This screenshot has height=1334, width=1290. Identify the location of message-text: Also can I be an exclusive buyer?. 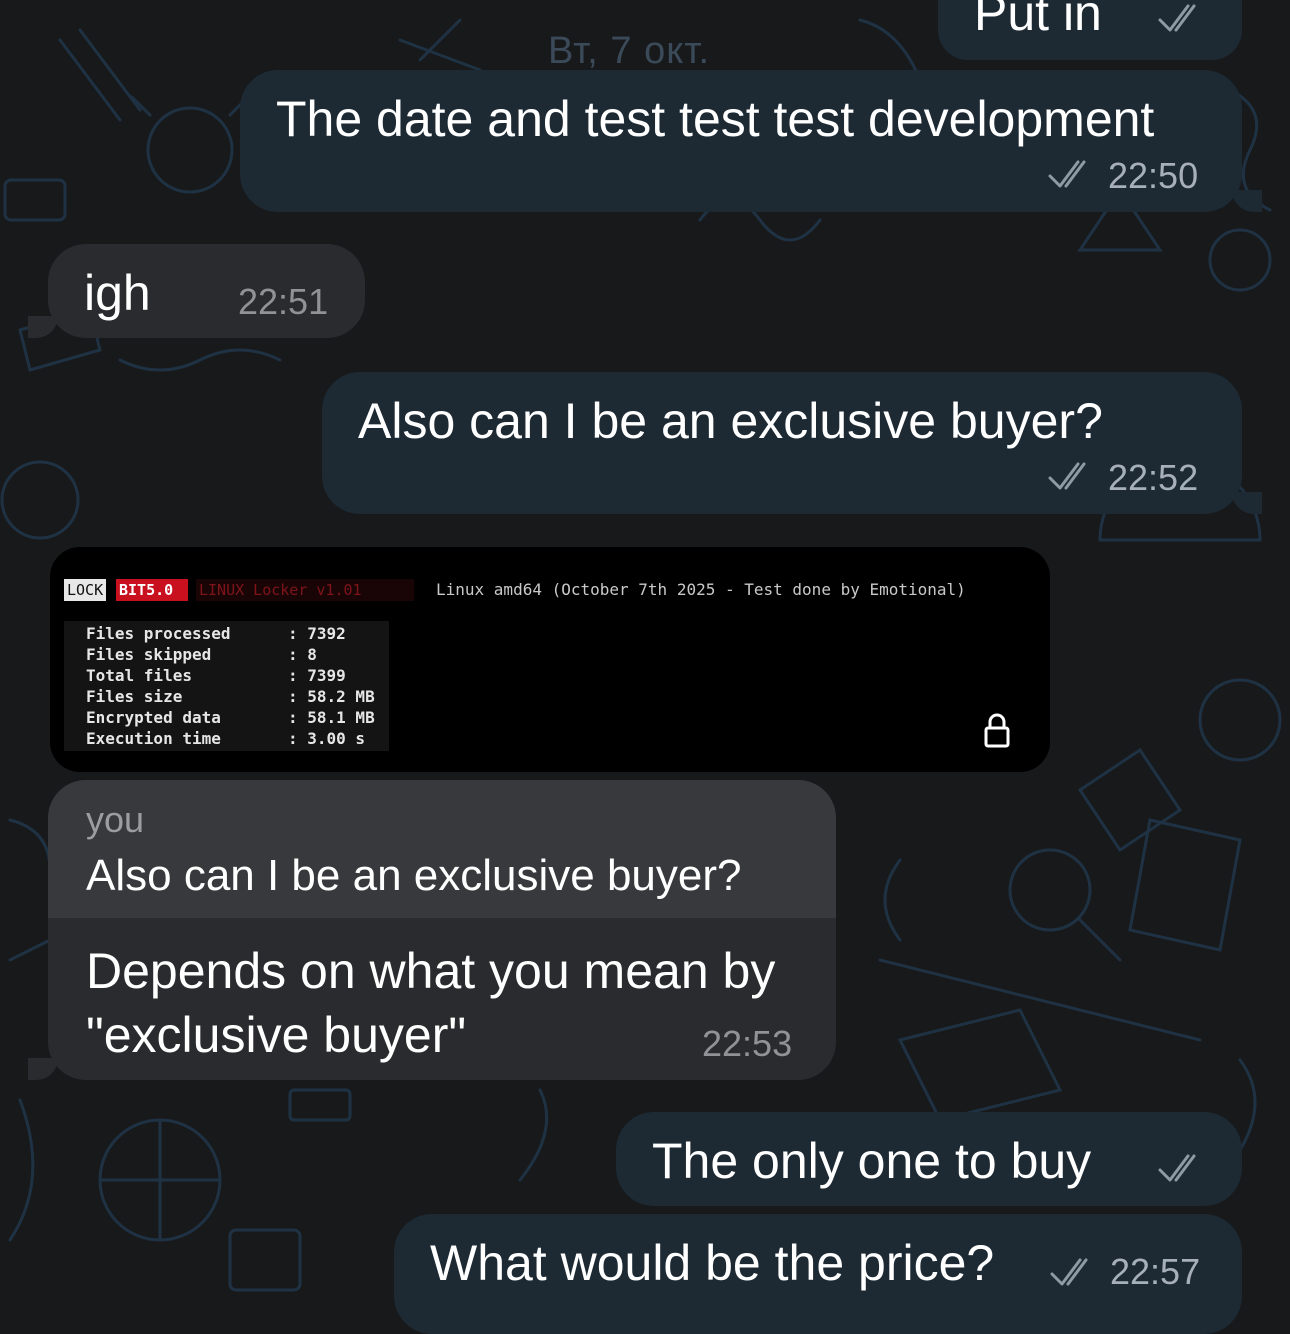
(730, 421).